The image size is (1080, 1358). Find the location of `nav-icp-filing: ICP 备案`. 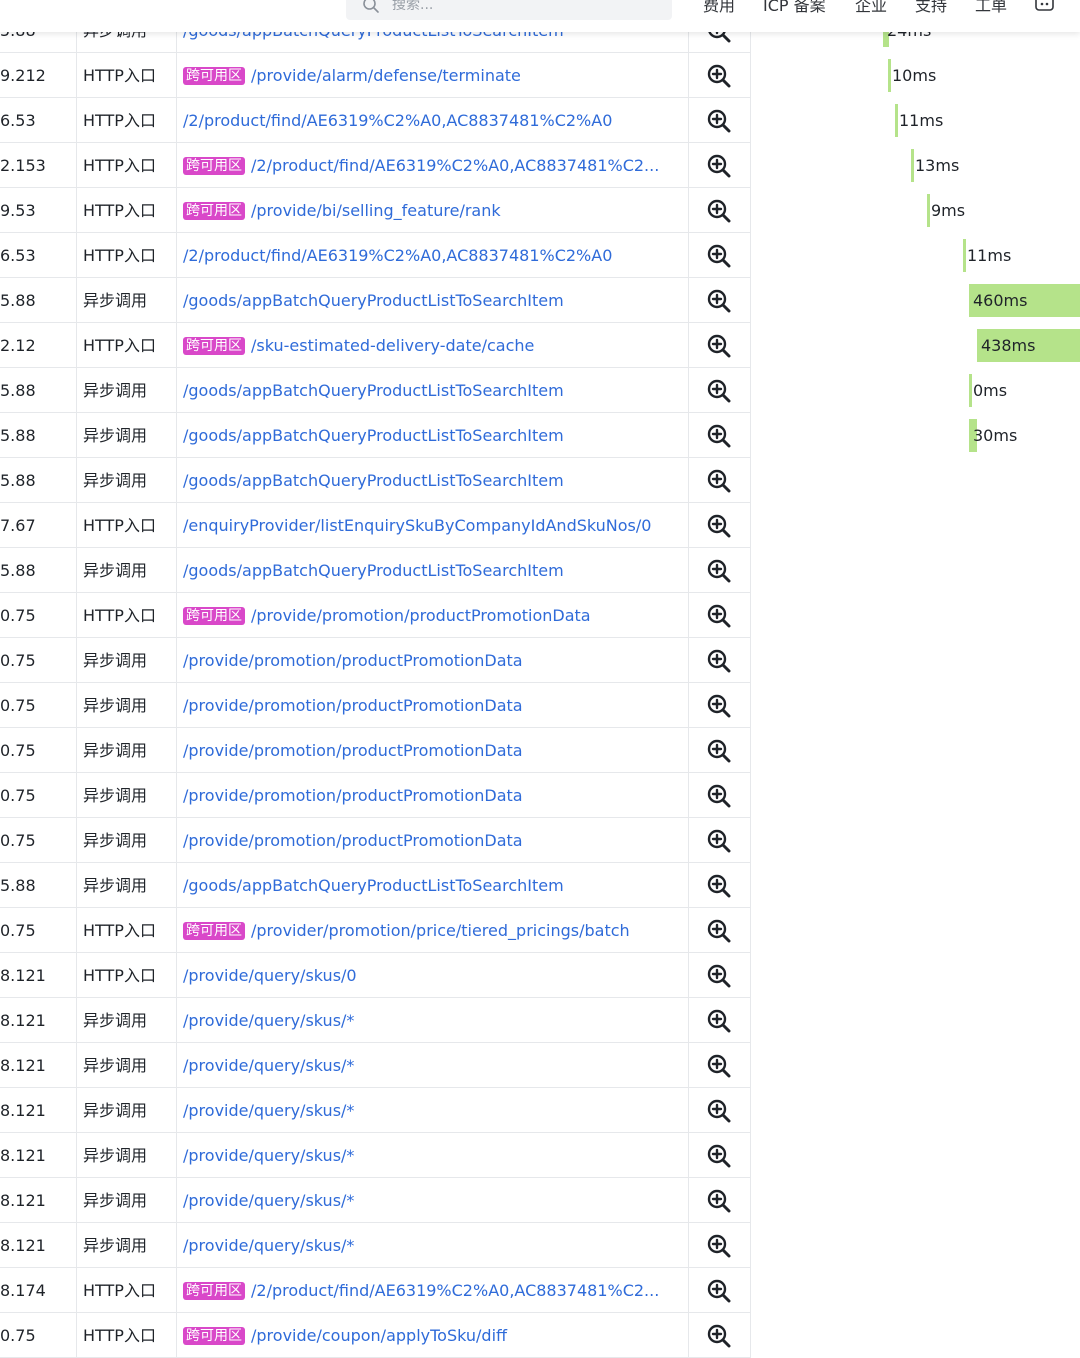

nav-icp-filing: ICP 备案 is located at coordinates (794, 8).